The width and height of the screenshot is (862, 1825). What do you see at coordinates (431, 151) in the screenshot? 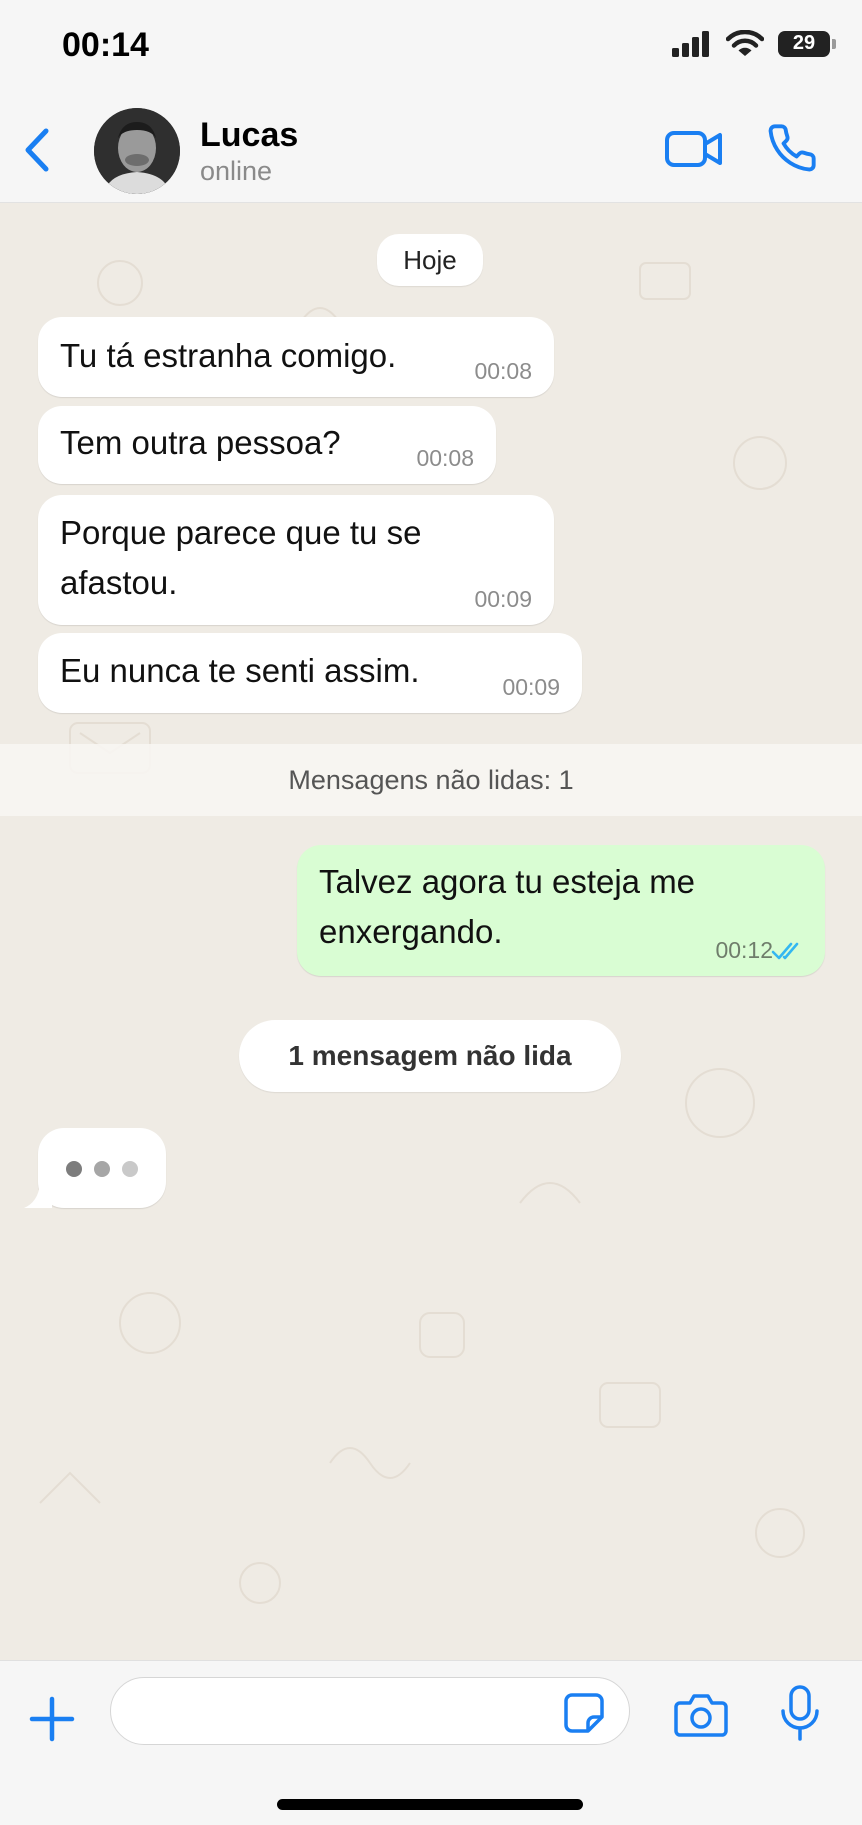
I see `chat-header: Lucas online` at bounding box center [431, 151].